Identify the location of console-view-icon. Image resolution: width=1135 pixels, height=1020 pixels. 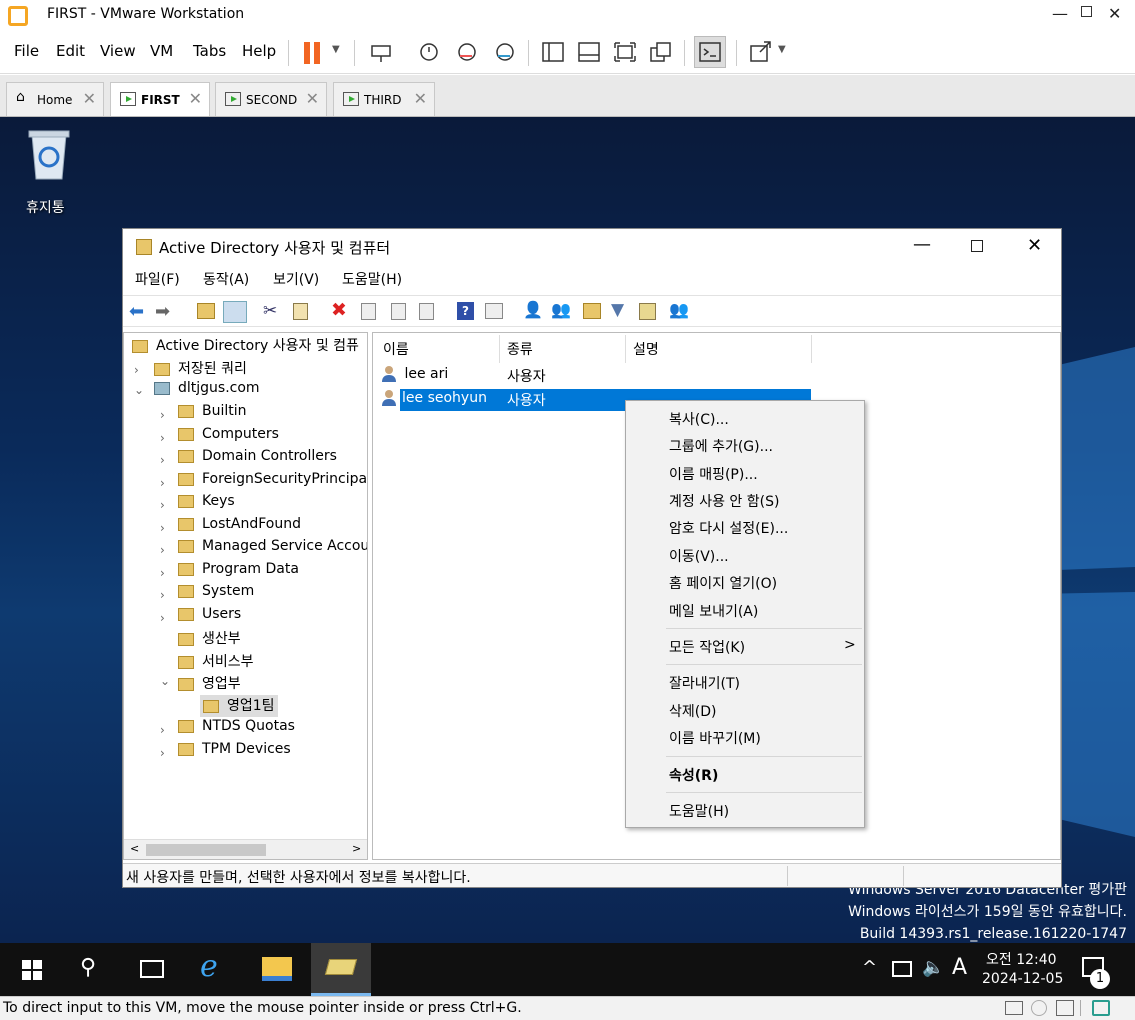
(710, 52).